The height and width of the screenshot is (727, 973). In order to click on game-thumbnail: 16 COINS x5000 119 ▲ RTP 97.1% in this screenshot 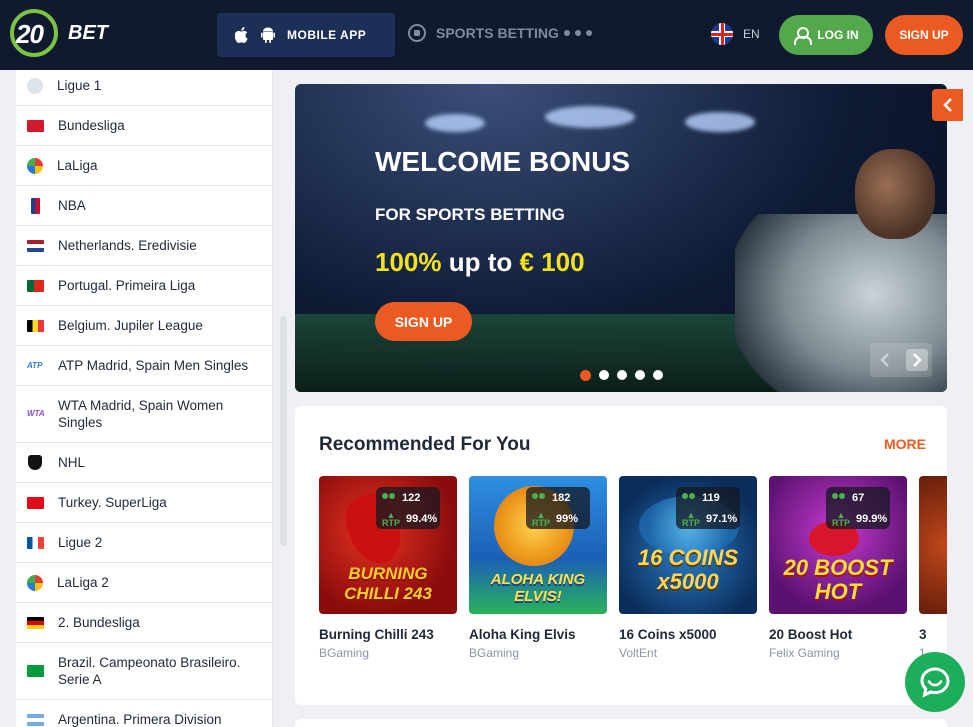, I will do `click(688, 545)`.